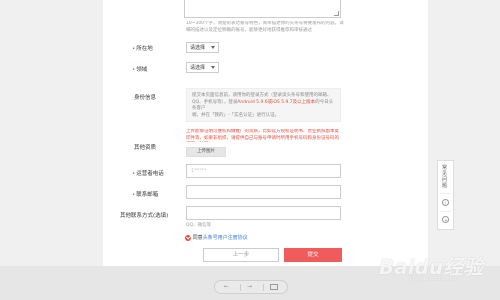  I want to click on phone-input-value: 1*****, so click(199, 171).